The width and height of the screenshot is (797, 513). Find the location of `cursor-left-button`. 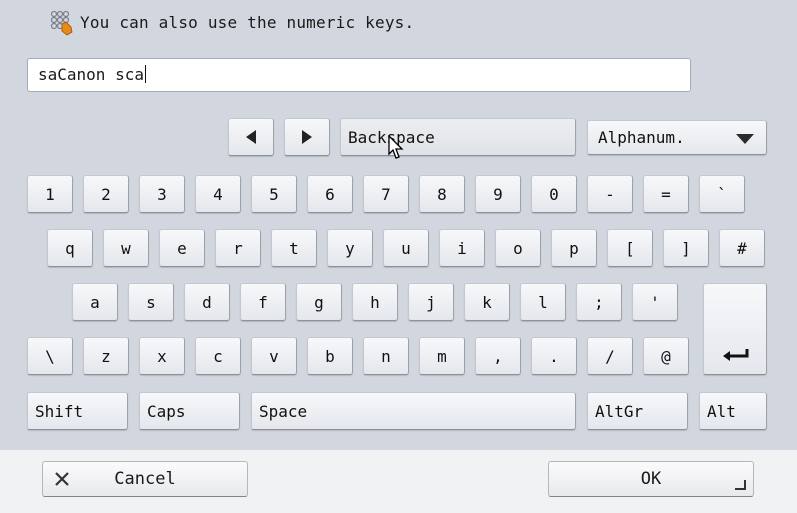

cursor-left-button is located at coordinates (251, 137).